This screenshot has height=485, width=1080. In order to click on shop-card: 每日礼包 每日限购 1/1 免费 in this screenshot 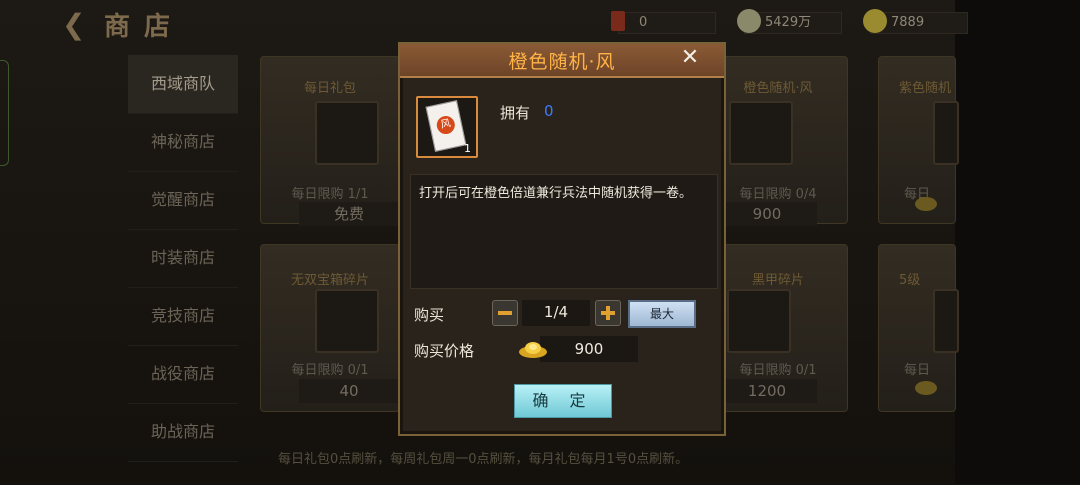, I will do `click(330, 141)`.